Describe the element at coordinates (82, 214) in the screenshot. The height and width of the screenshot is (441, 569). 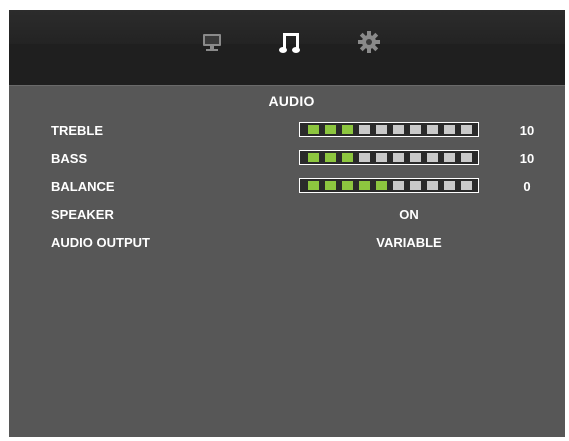
I see `speaker-label: SPEAKER` at that location.